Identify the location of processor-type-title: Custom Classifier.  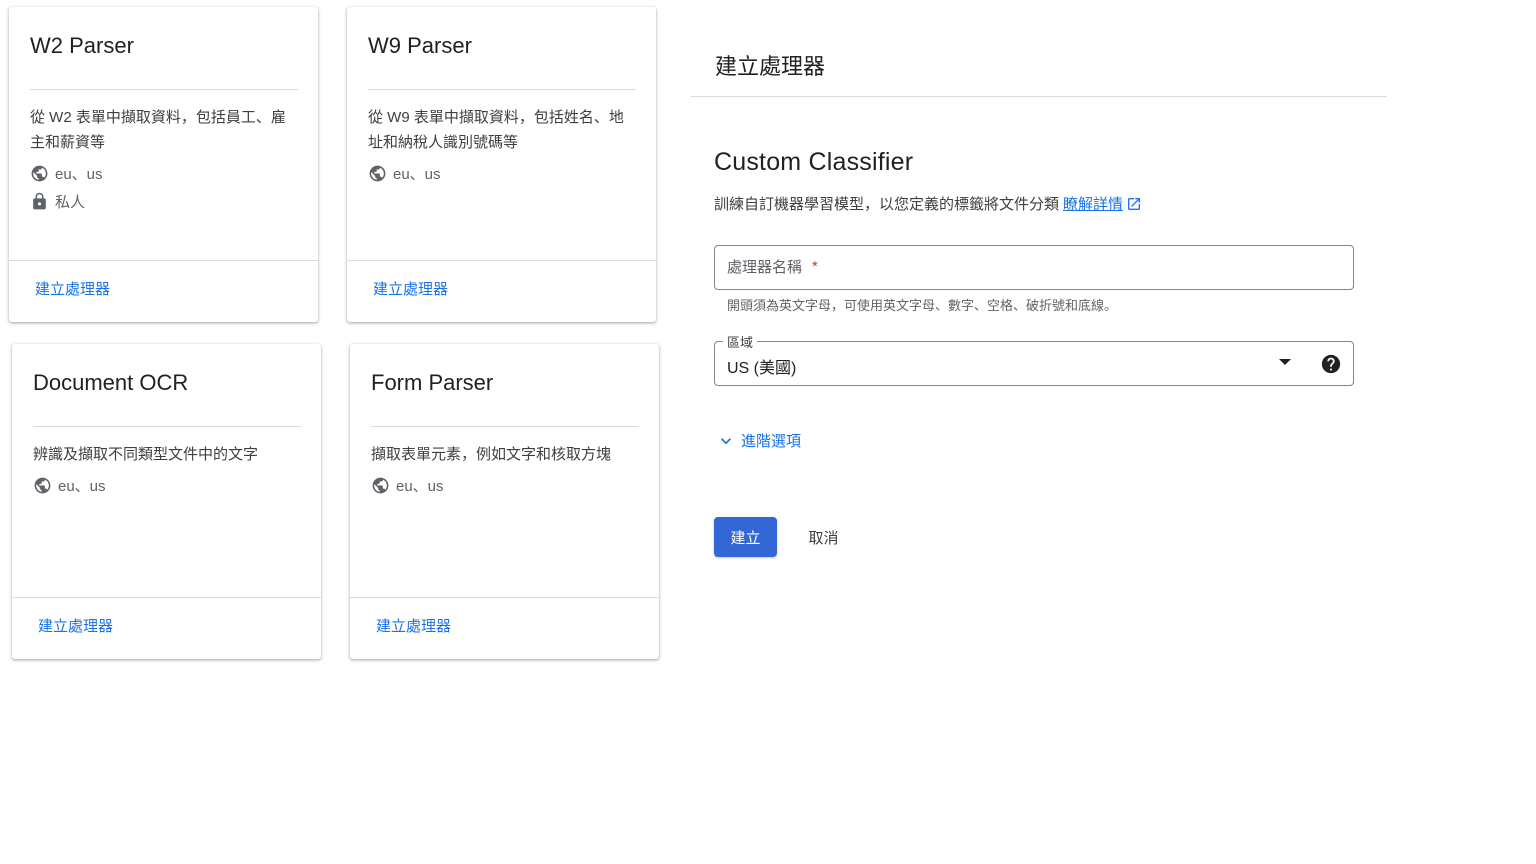
(814, 162).